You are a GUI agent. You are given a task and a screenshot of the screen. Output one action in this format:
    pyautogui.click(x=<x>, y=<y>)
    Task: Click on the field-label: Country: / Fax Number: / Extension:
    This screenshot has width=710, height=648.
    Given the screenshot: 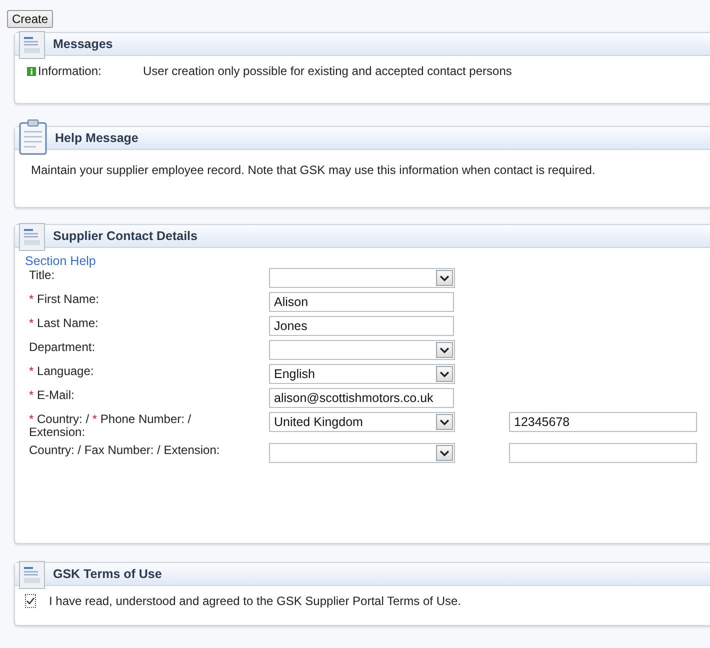 What is the action you would take?
    pyautogui.click(x=125, y=450)
    